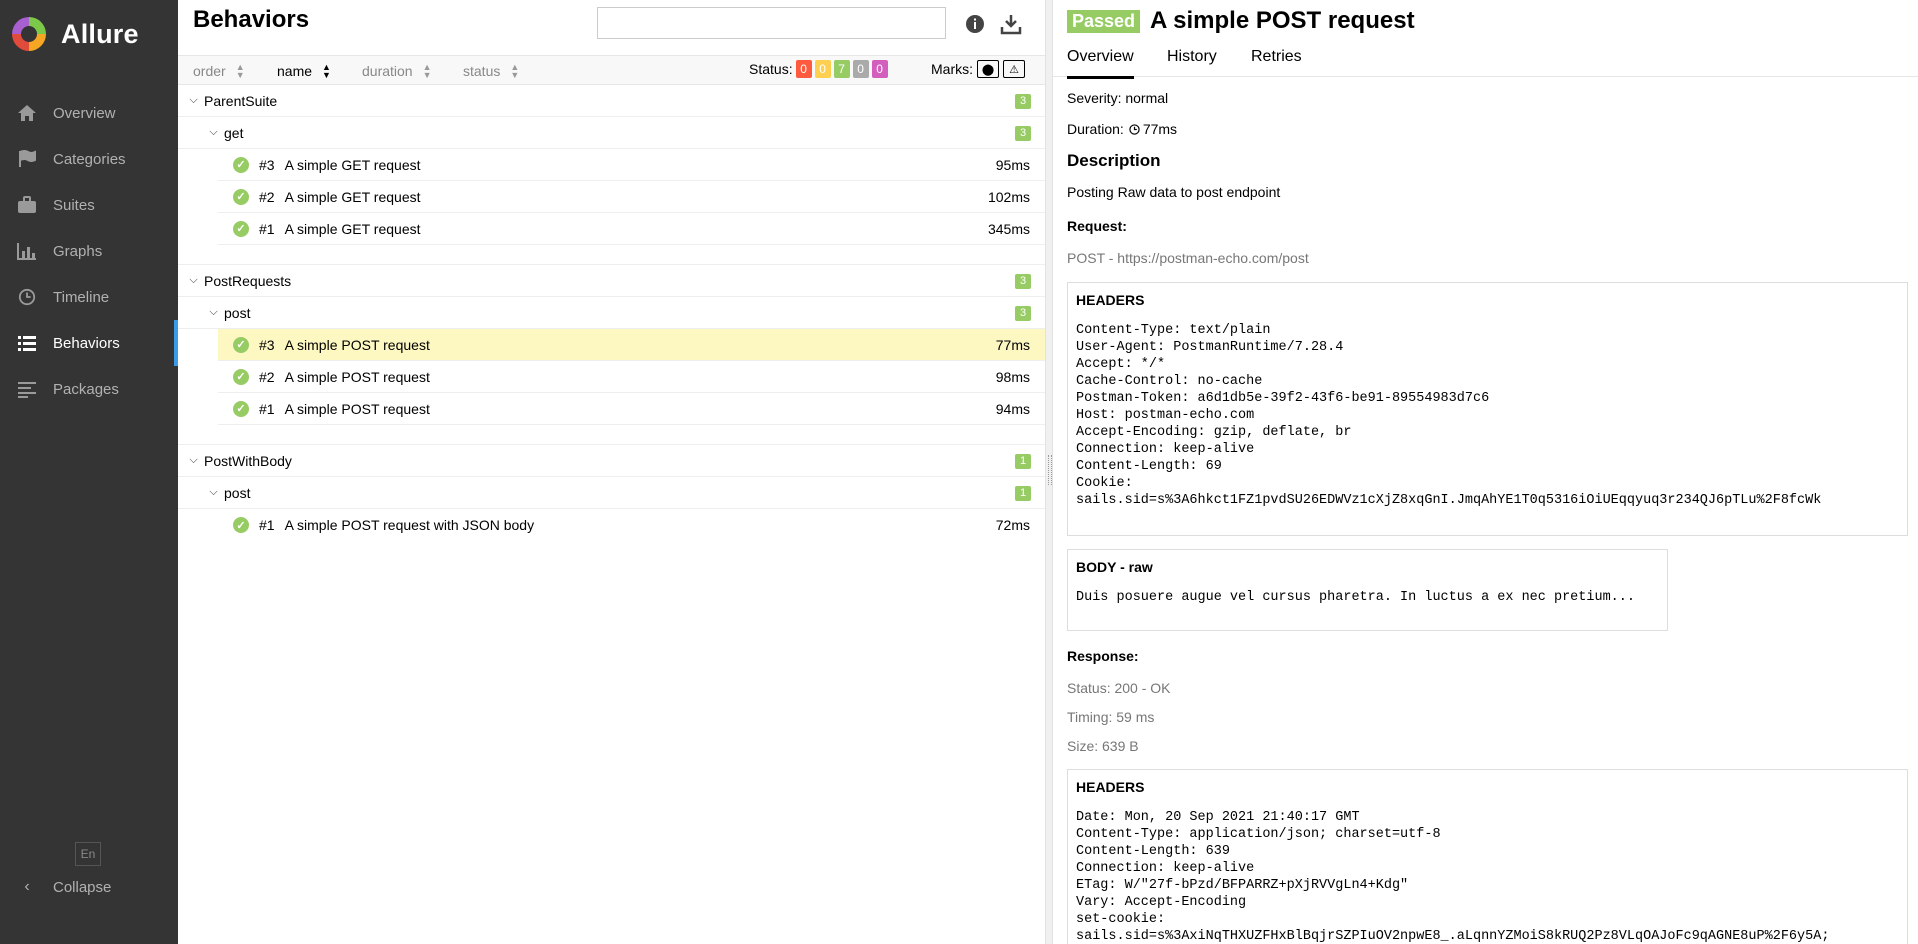 This screenshot has width=1918, height=944. Describe the element at coordinates (1014, 69) in the screenshot. I see `warning-mark-icon: ⚠` at that location.